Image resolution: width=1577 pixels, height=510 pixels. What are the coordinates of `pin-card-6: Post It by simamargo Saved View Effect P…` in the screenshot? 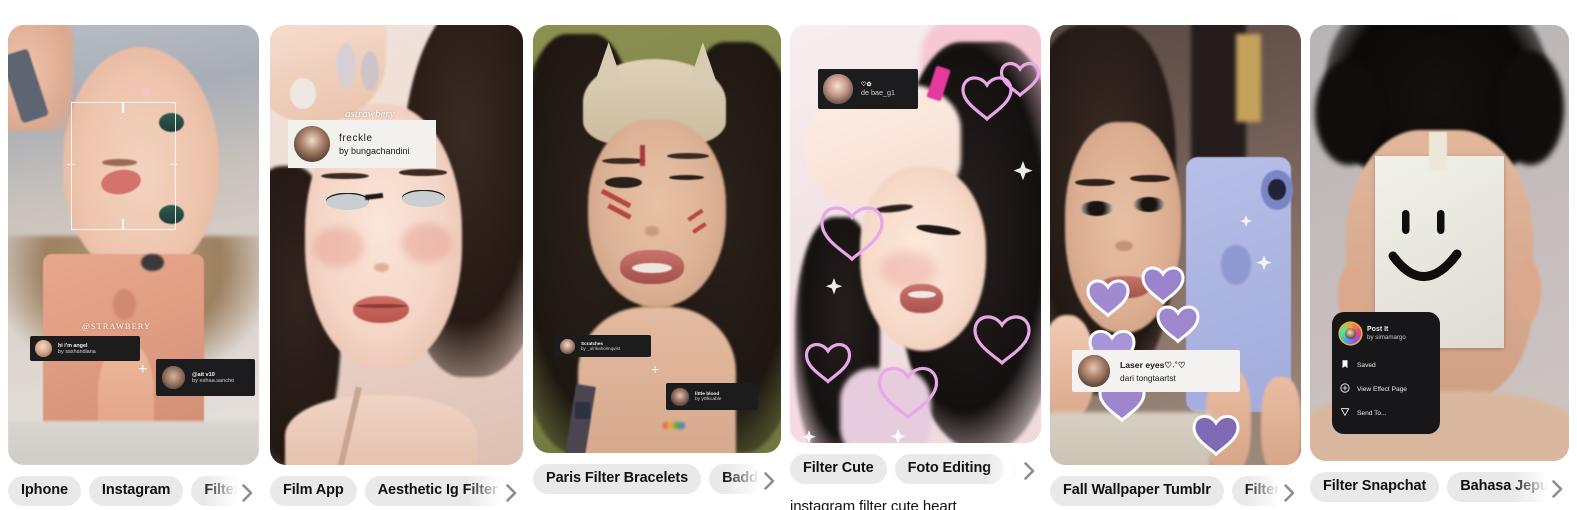 It's located at (1439, 243).